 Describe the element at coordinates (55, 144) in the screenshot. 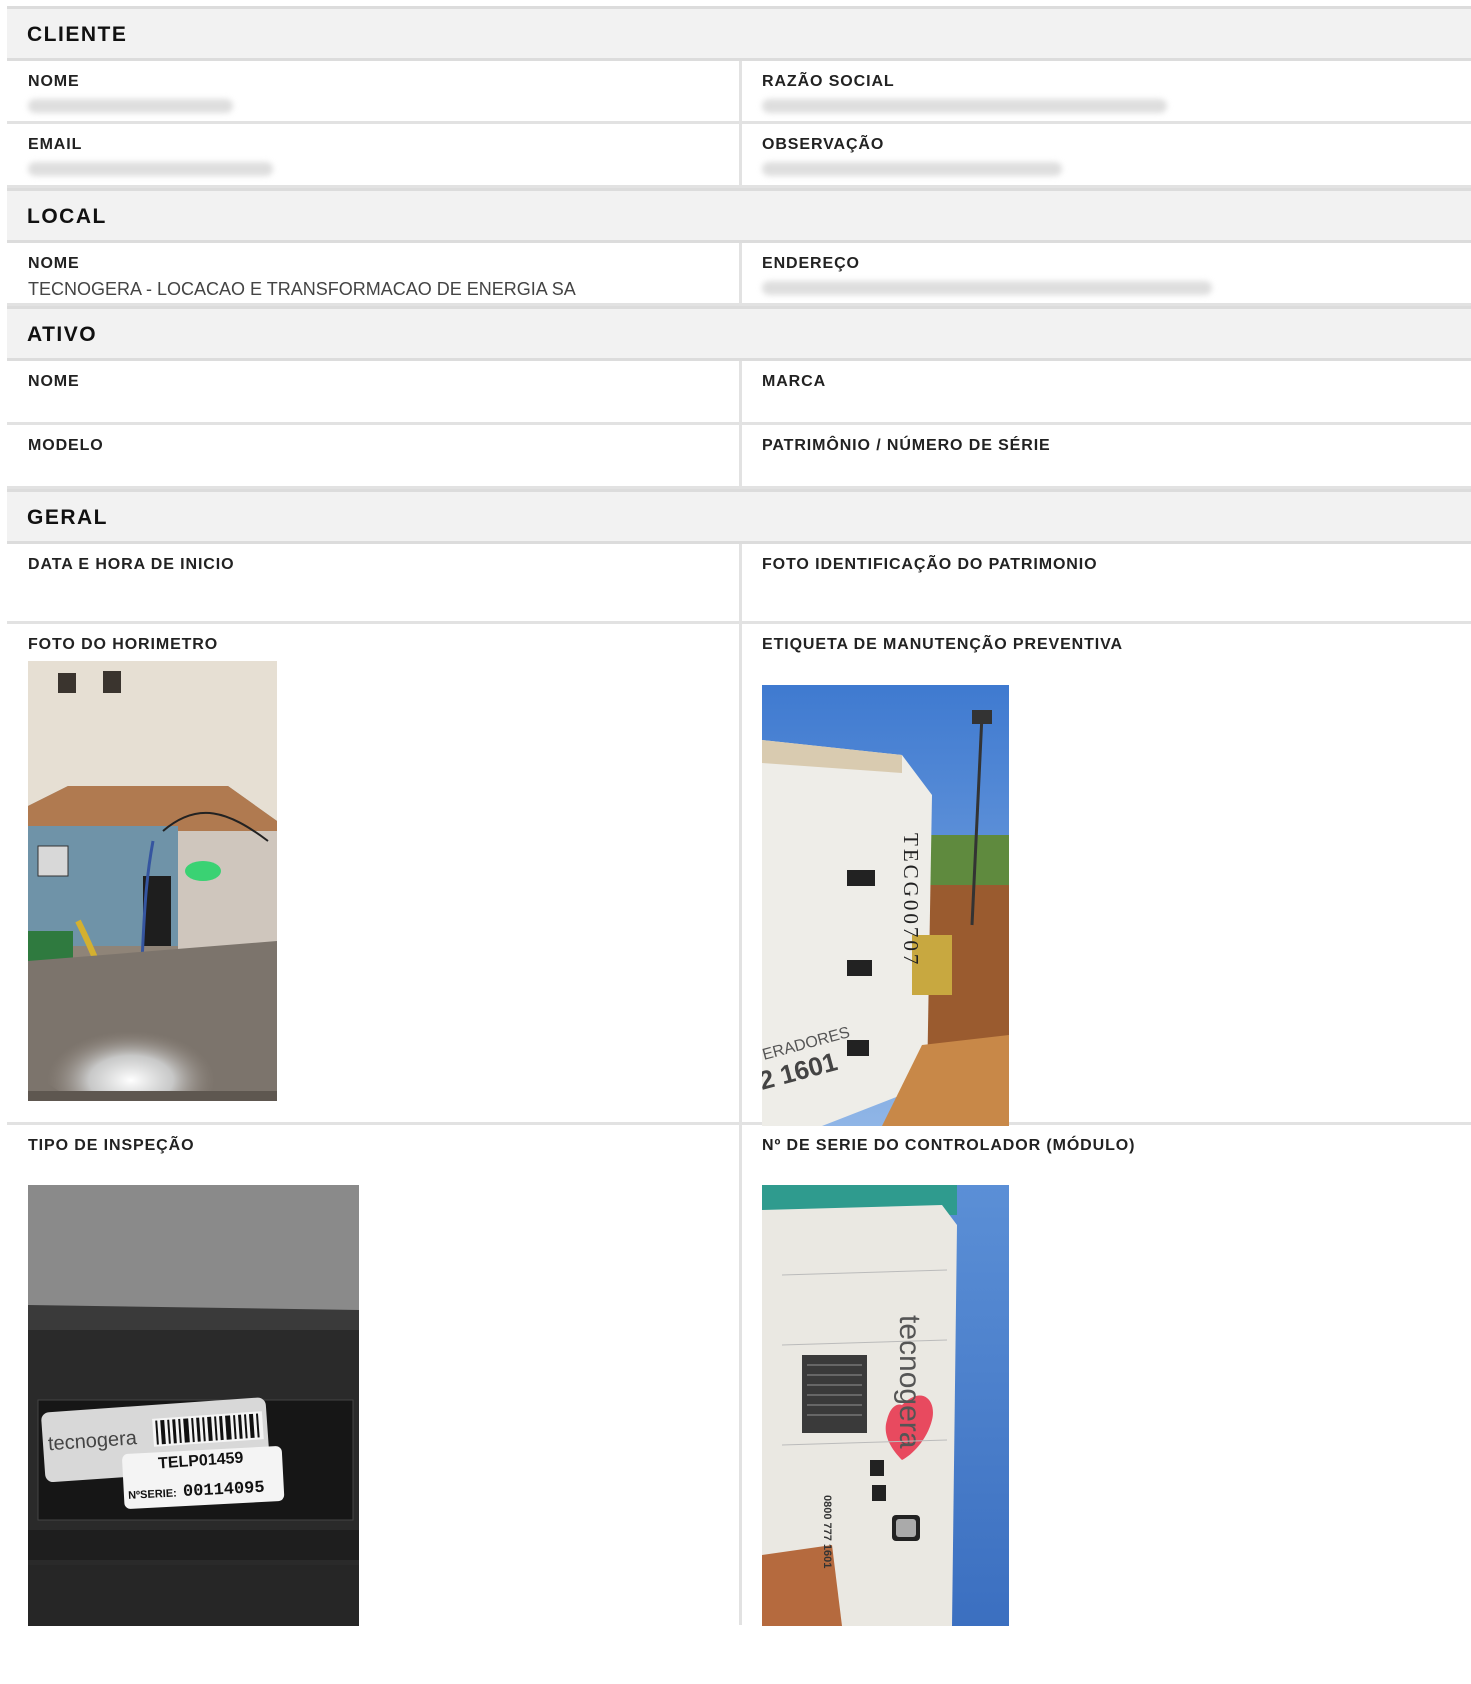

I see `field-label: EMAIL` at that location.